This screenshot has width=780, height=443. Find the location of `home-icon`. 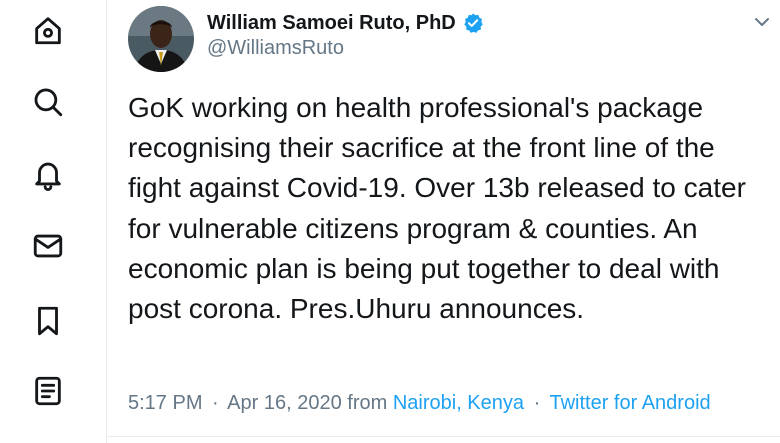

home-icon is located at coordinates (48, 30).